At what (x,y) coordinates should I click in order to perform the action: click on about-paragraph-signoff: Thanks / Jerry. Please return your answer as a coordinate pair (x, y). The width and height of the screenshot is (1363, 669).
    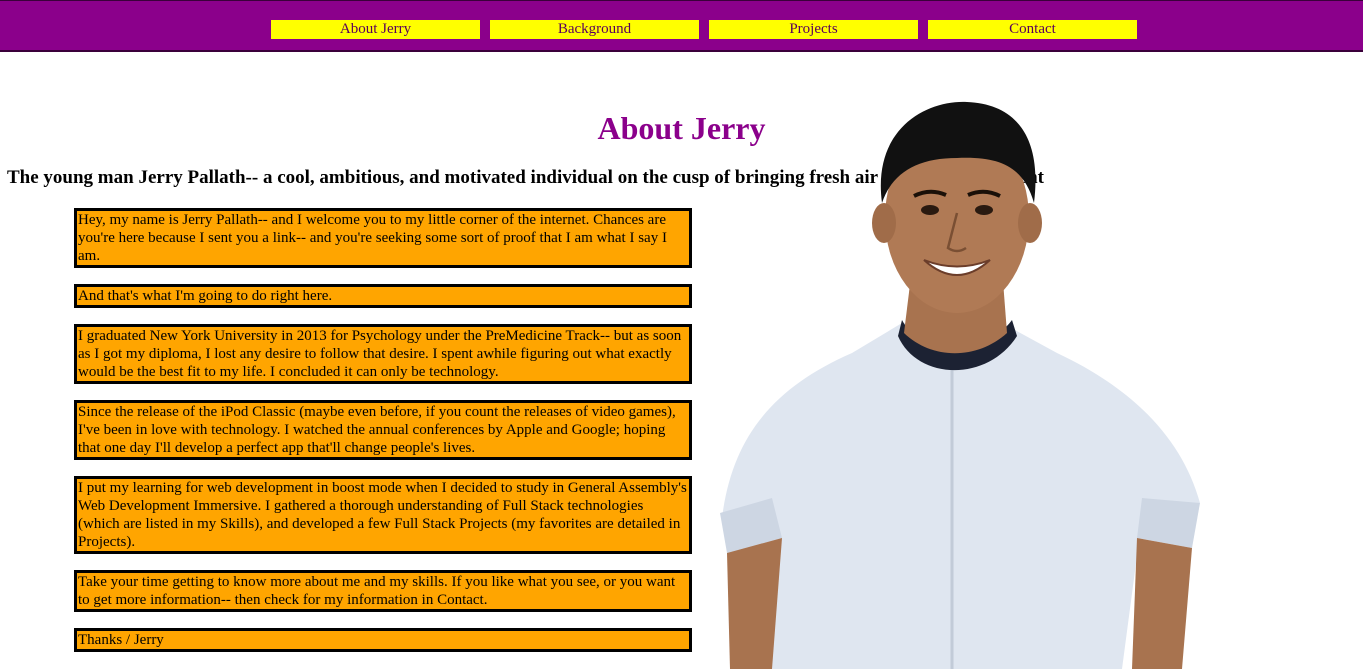
    Looking at the image, I should click on (383, 640).